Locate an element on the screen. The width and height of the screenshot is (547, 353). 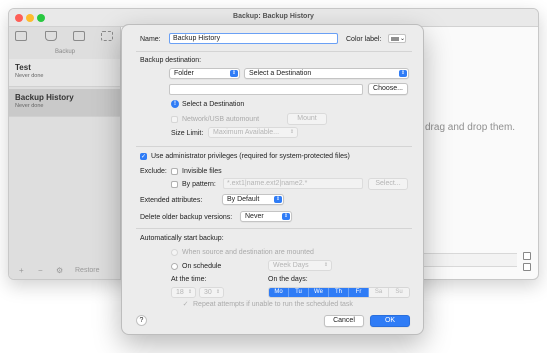
destination-label: Backup destination: is located at coordinates (171, 60).